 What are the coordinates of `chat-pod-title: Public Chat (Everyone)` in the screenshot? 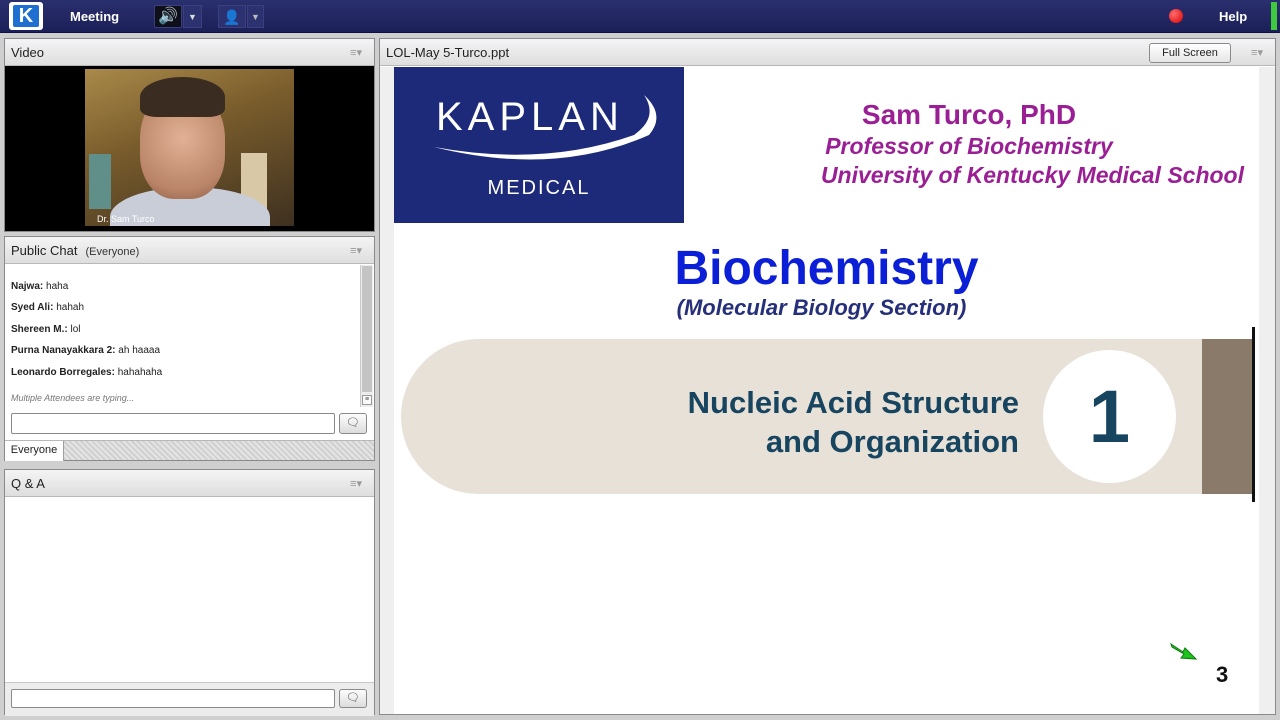 It's located at (75, 250).